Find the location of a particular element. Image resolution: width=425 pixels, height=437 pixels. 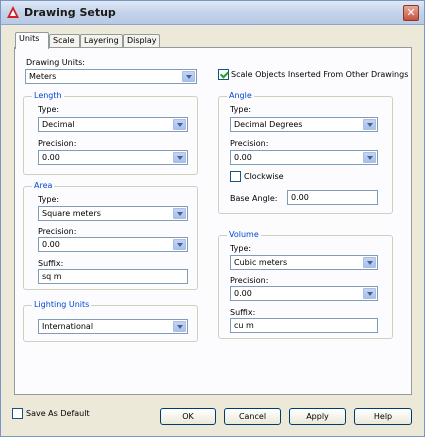

drawing-units-select: Meters is located at coordinates (111, 76).